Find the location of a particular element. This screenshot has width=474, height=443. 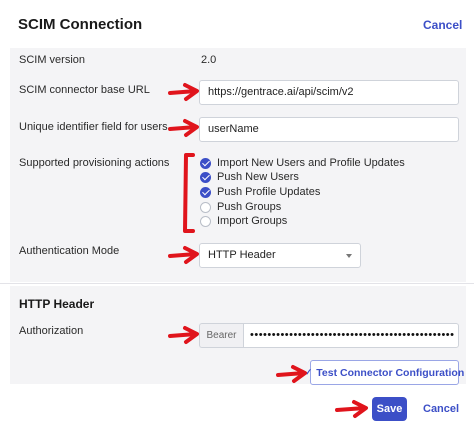

red-arrow-icon is located at coordinates (351, 409).